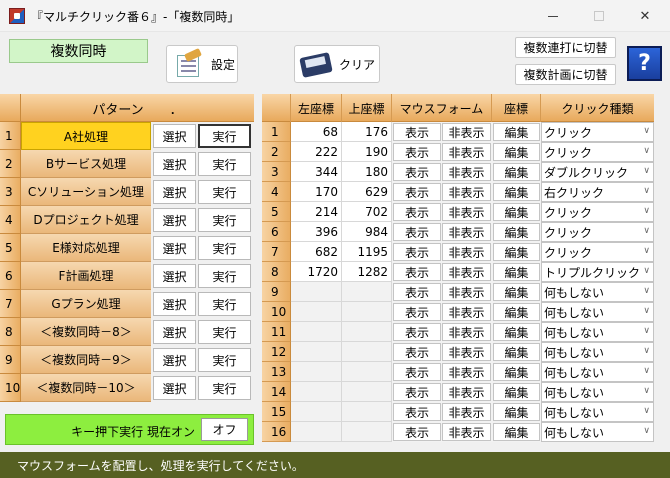 Image resolution: width=670 pixels, height=478 pixels. What do you see at coordinates (86, 164) in the screenshot?
I see `pattern-name: Bサービス処理` at bounding box center [86, 164].